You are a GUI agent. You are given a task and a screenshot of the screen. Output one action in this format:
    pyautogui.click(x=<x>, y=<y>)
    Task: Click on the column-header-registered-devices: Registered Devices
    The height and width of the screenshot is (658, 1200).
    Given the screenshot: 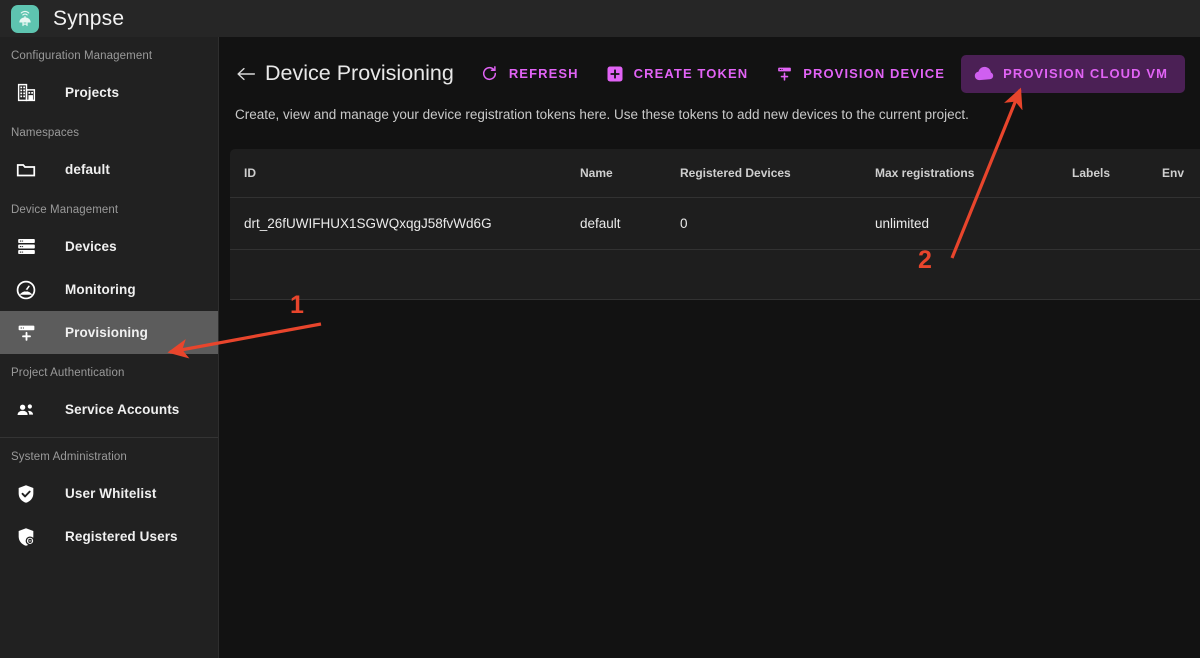 What is the action you would take?
    pyautogui.click(x=777, y=173)
    